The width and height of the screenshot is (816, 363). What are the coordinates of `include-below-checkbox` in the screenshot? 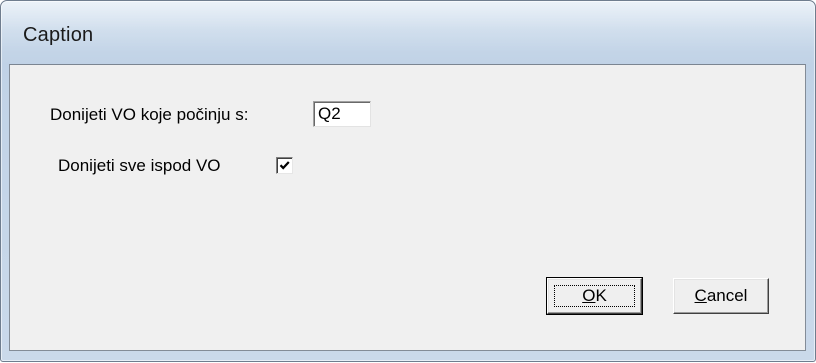 It's located at (284, 165).